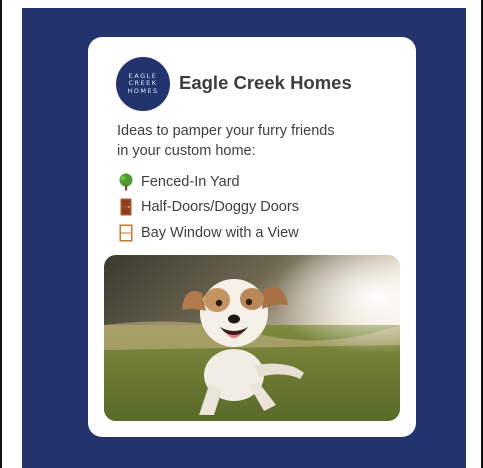 This screenshot has height=468, width=483. What do you see at coordinates (126, 207) in the screenshot?
I see `door-icon` at bounding box center [126, 207].